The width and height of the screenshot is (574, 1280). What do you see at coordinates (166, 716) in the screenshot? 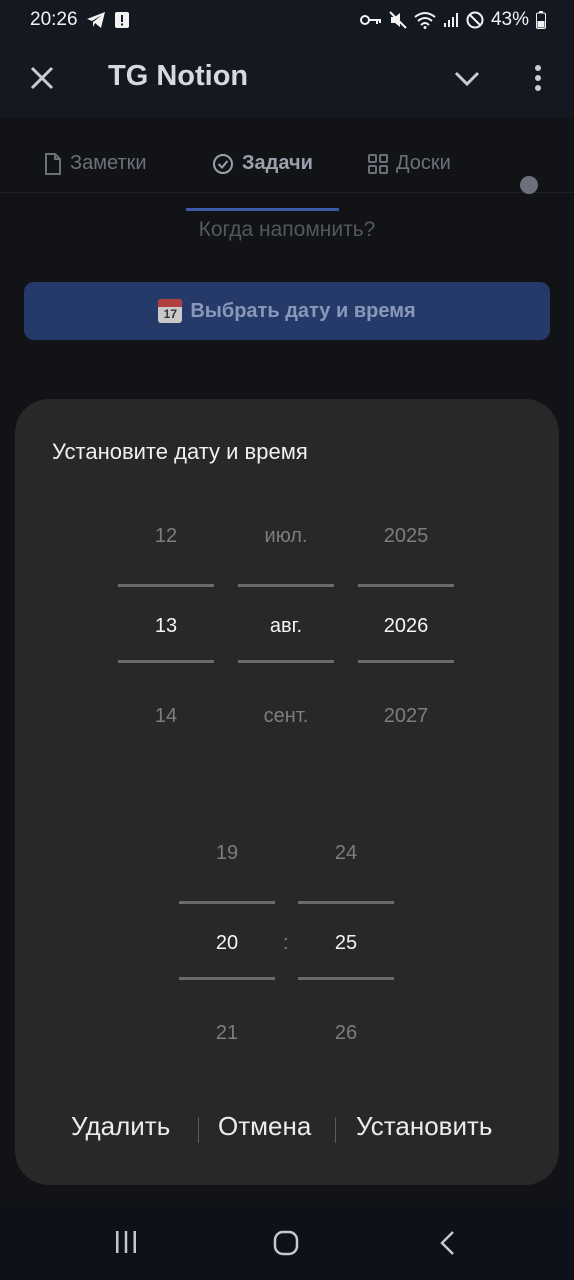
I see `day-next: 14` at bounding box center [166, 716].